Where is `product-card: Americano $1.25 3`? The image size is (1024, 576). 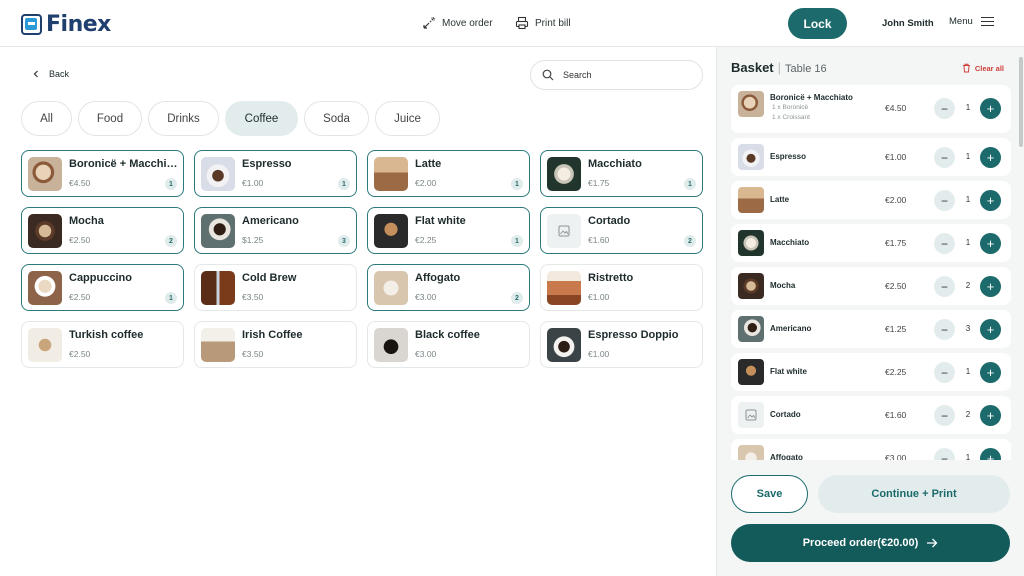
product-card: Americano $1.25 3 is located at coordinates (275, 230).